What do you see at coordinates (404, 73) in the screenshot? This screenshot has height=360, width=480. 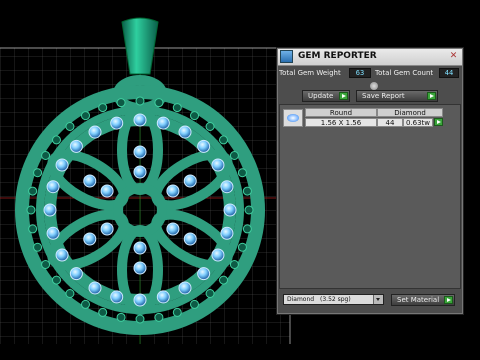 I see `total-count-label: Total Gem Count` at bounding box center [404, 73].